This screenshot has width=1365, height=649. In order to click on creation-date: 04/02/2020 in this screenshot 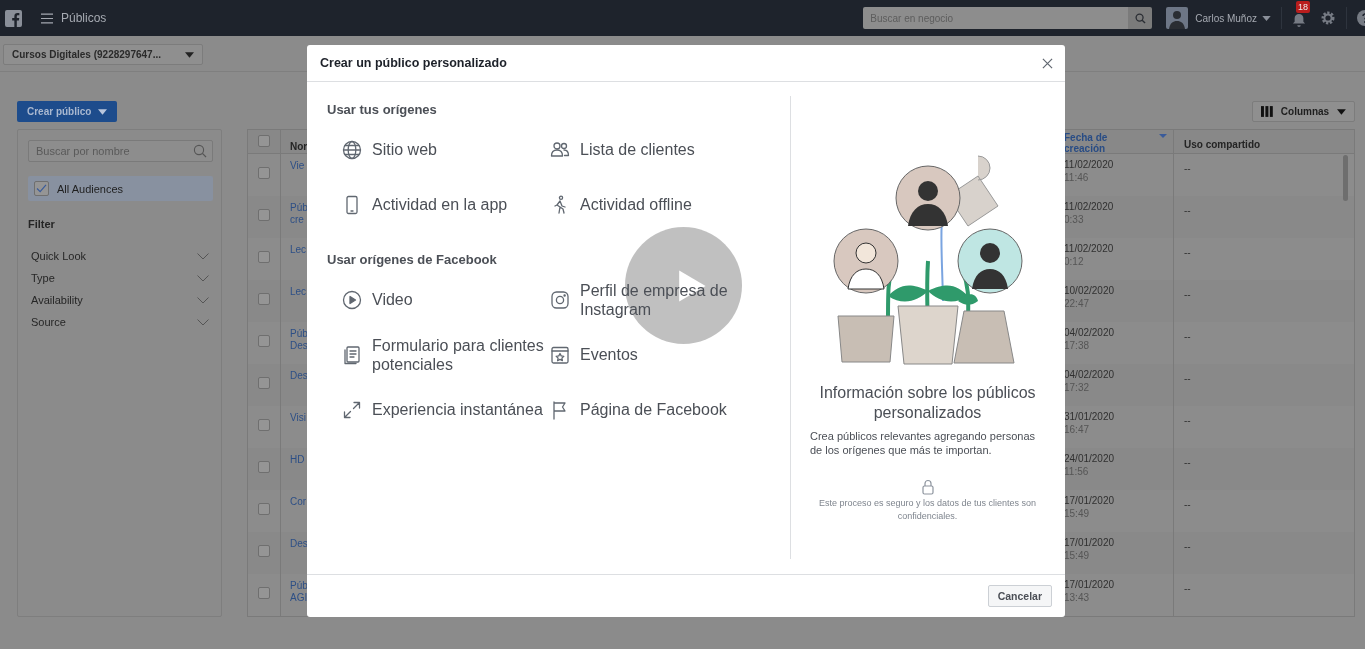, I will do `click(1090, 374)`.